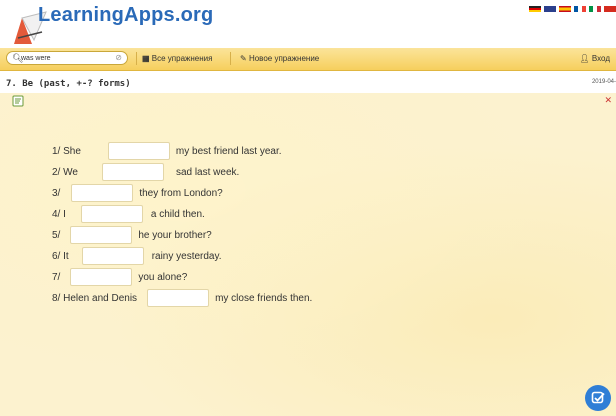 Image resolution: width=616 pixels, height=416 pixels. Describe the element at coordinates (264, 298) in the screenshot. I see `row-suffix: my close friends then.` at that location.